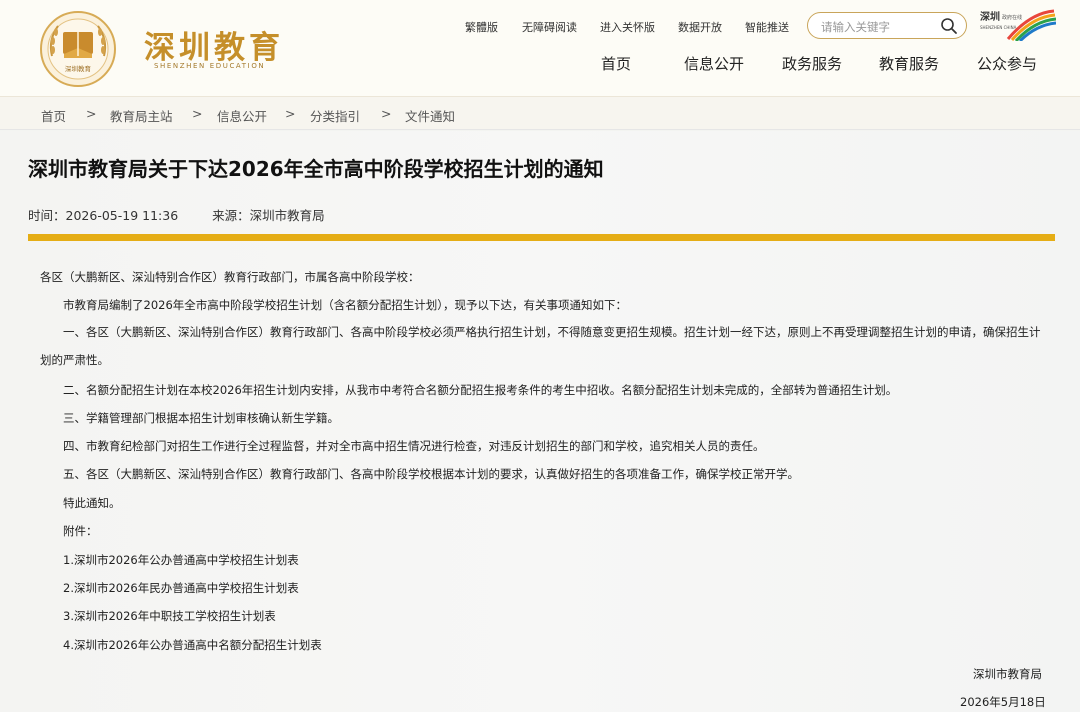 Image resolution: width=1080 pixels, height=712 pixels. Describe the element at coordinates (812, 63) in the screenshot. I see `nav-government-services: 政务服务` at that location.